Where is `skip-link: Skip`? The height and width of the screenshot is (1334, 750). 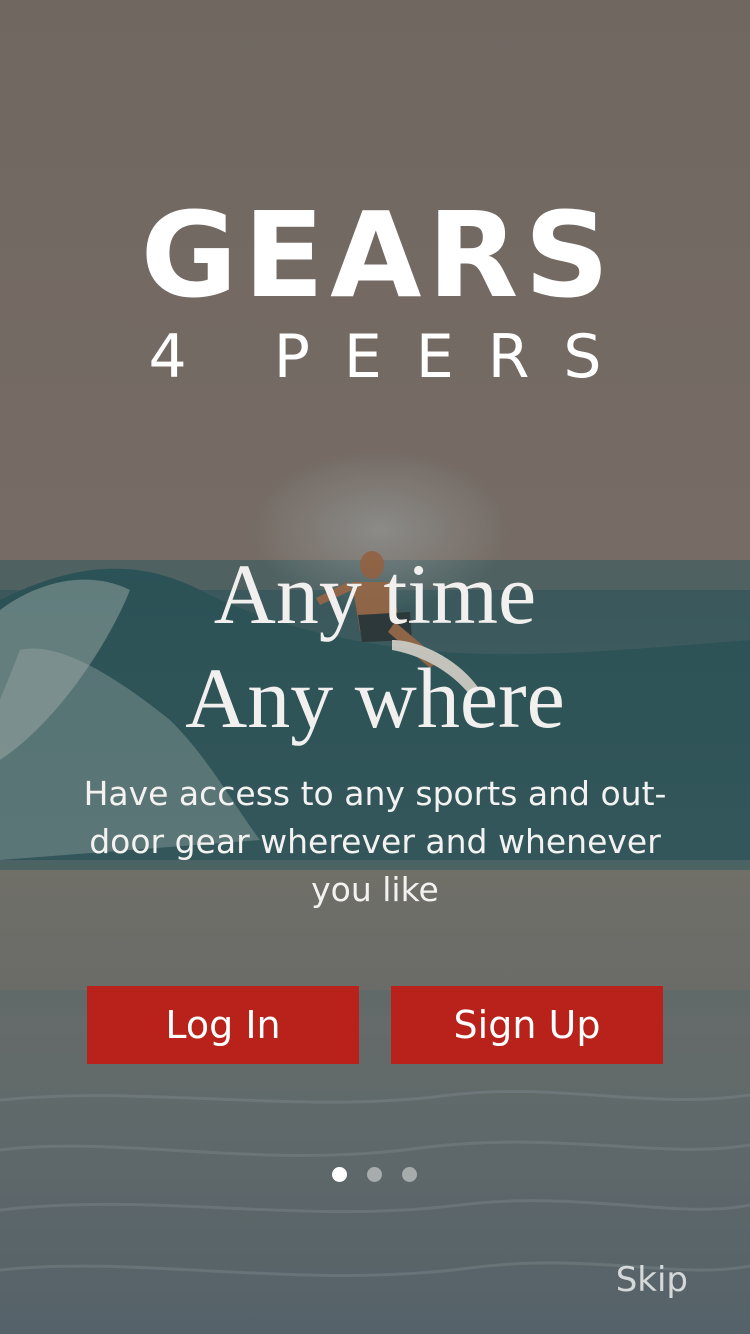 skip-link: Skip is located at coordinates (652, 1280).